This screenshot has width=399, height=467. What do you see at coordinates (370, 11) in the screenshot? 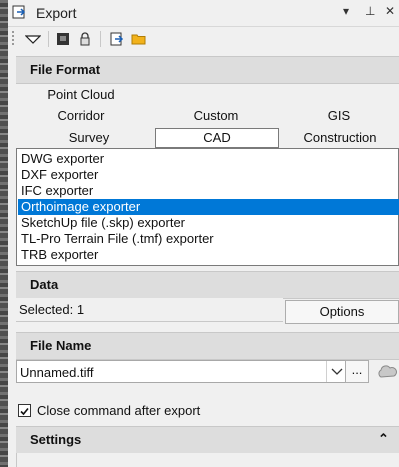
I see `pin-icon: ⊥` at bounding box center [370, 11].